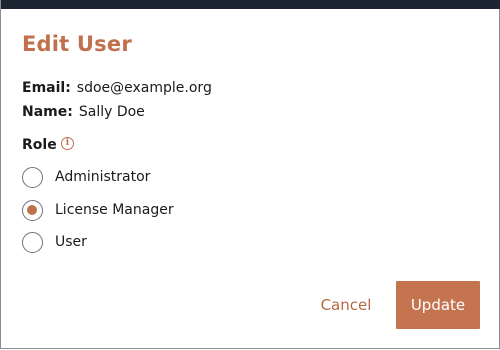 The width and height of the screenshot is (500, 350). What do you see at coordinates (111, 112) in the screenshot?
I see `name-value: Sally Doe` at bounding box center [111, 112].